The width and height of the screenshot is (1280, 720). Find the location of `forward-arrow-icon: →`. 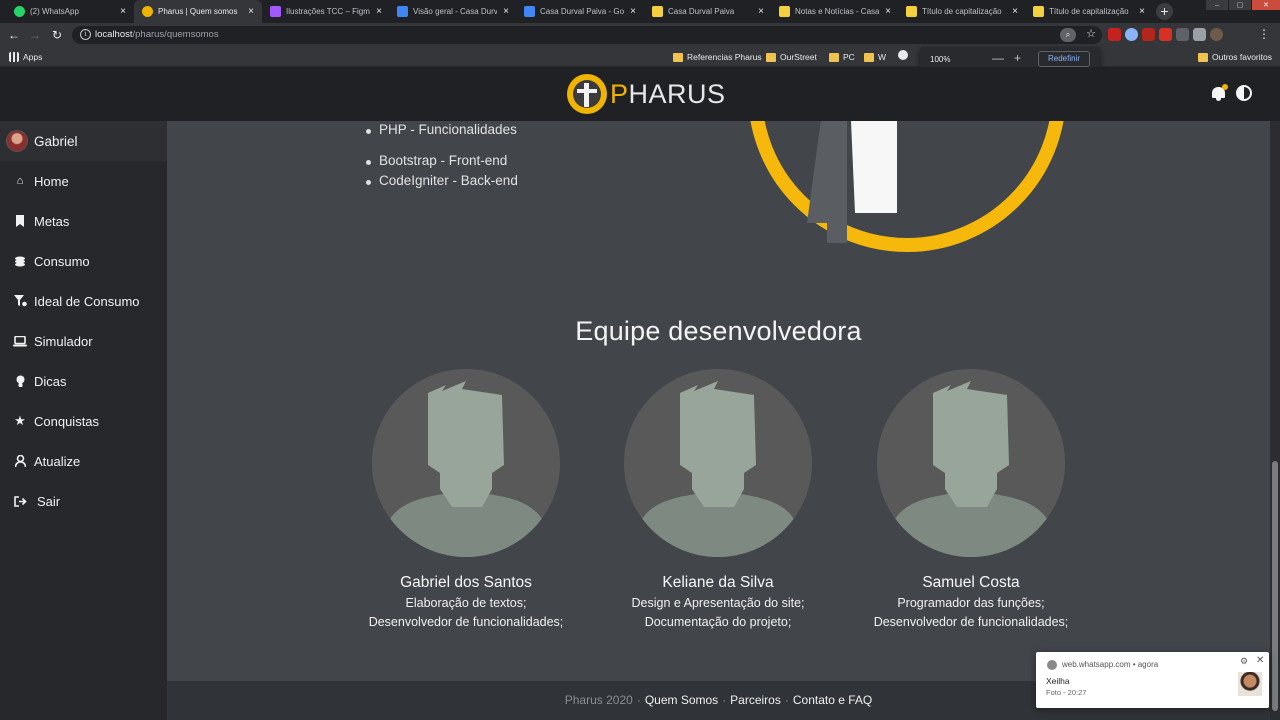

forward-arrow-icon: → is located at coordinates (35, 35).